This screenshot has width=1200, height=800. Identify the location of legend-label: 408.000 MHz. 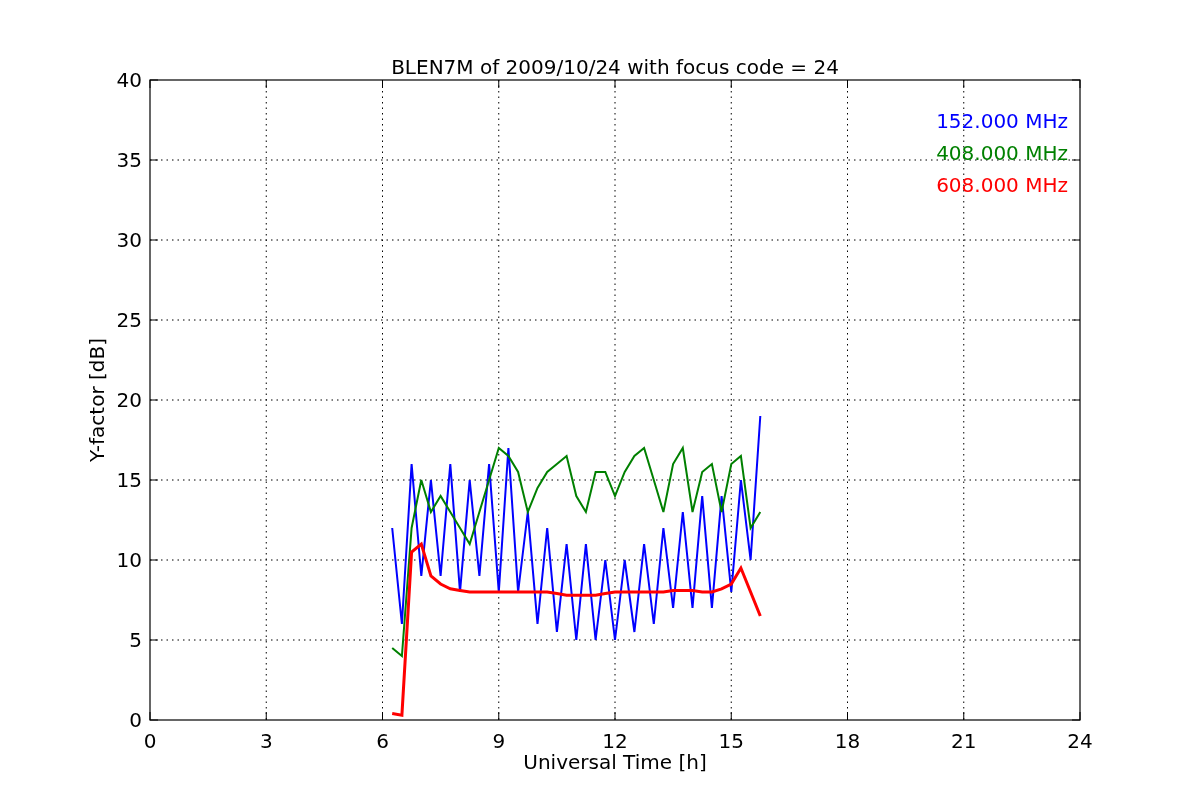
(1002, 153).